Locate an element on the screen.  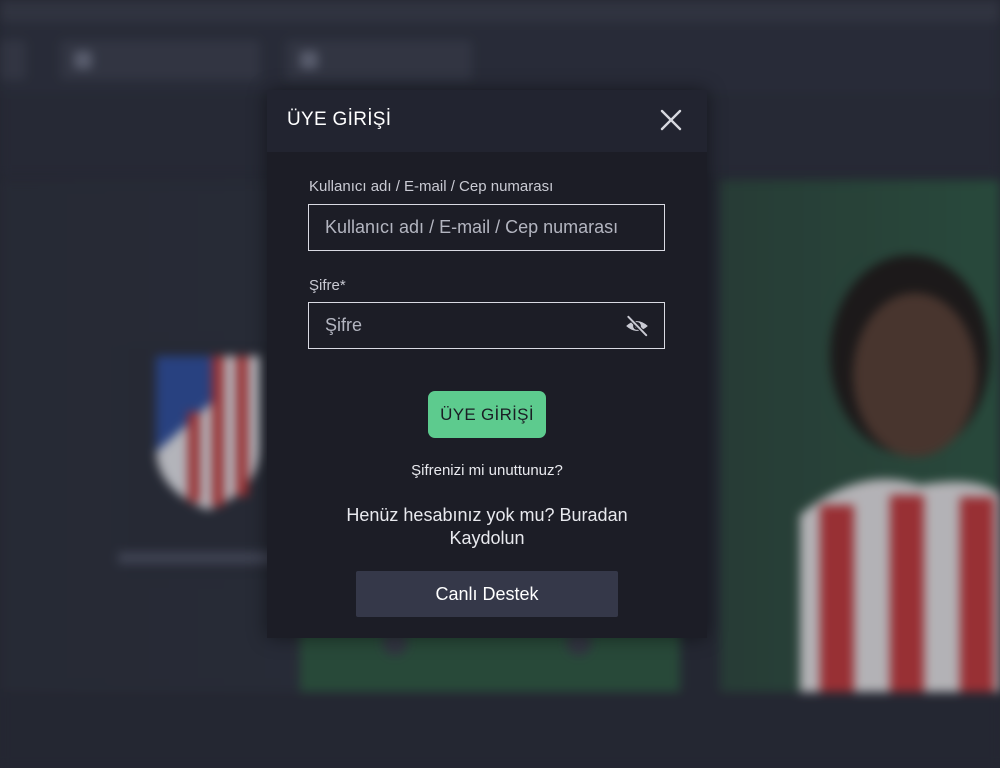
forgot-password-link: Şifrenizi mi unuttunuz? is located at coordinates (487, 470).